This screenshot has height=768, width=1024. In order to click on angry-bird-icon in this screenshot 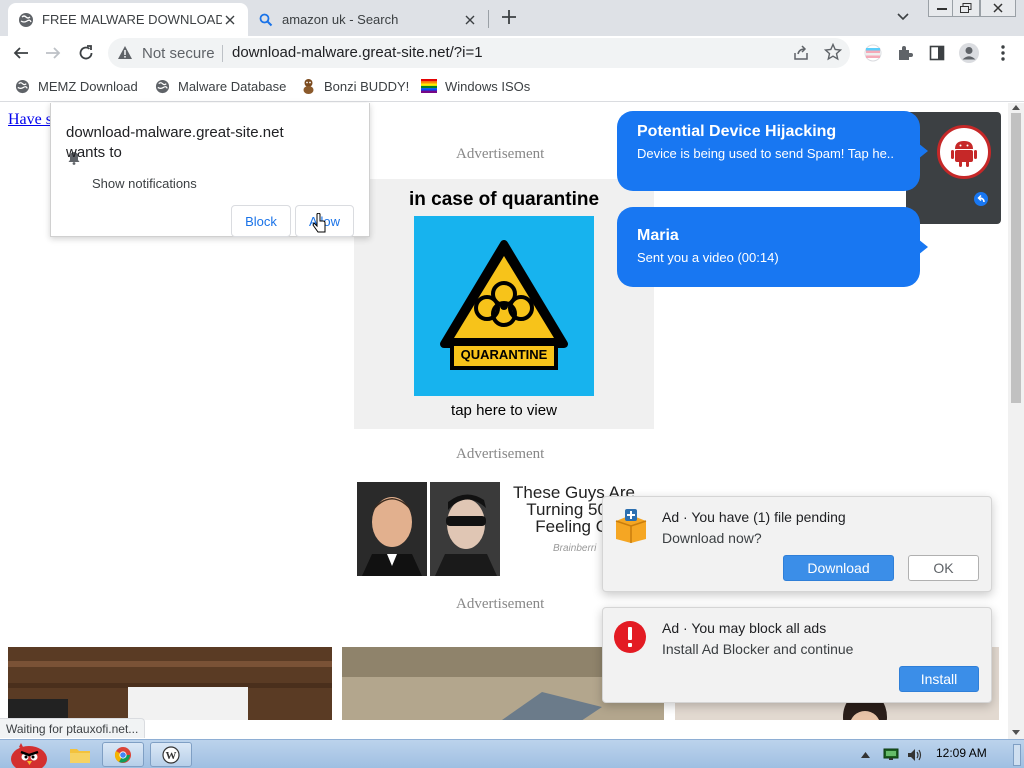, I will do `click(29, 755)`.